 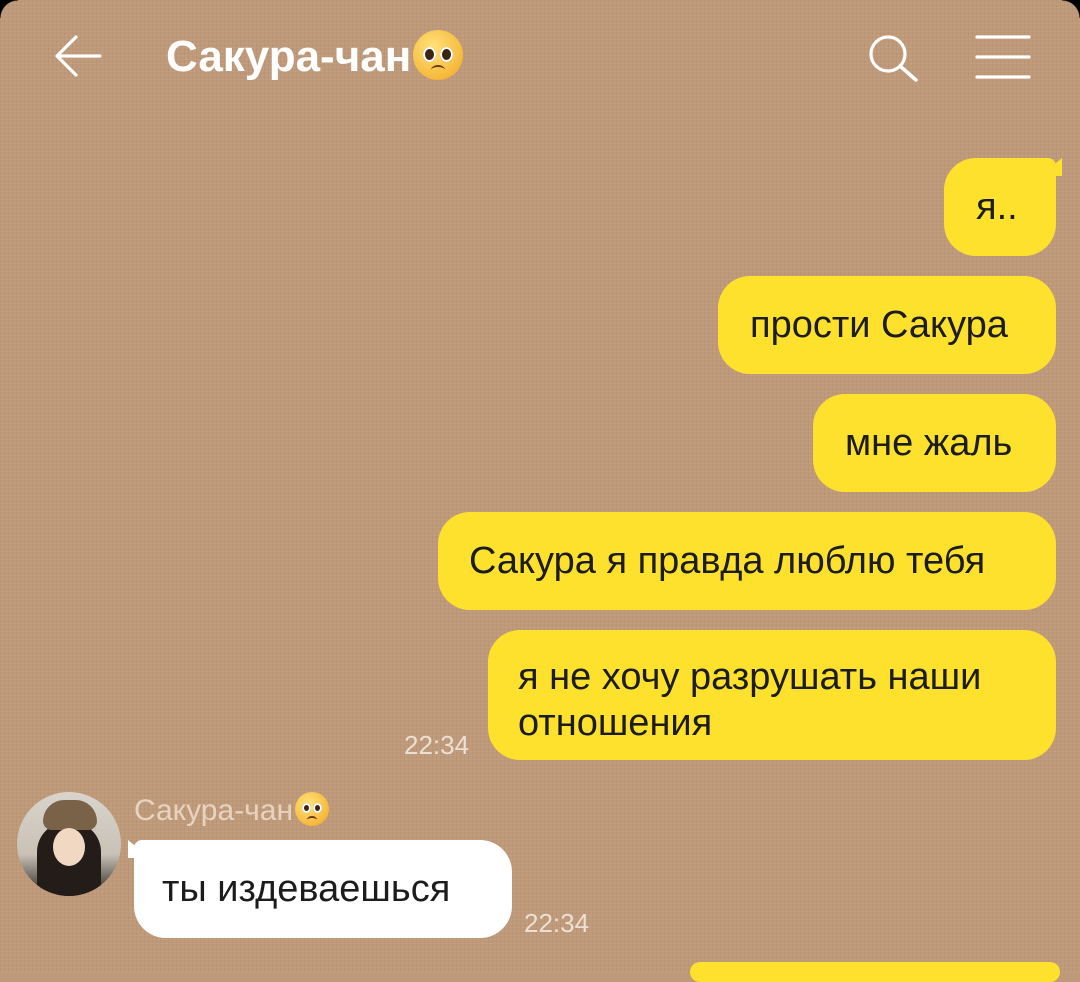 What do you see at coordinates (306, 889) in the screenshot?
I see `message-text: ты издеваешься` at bounding box center [306, 889].